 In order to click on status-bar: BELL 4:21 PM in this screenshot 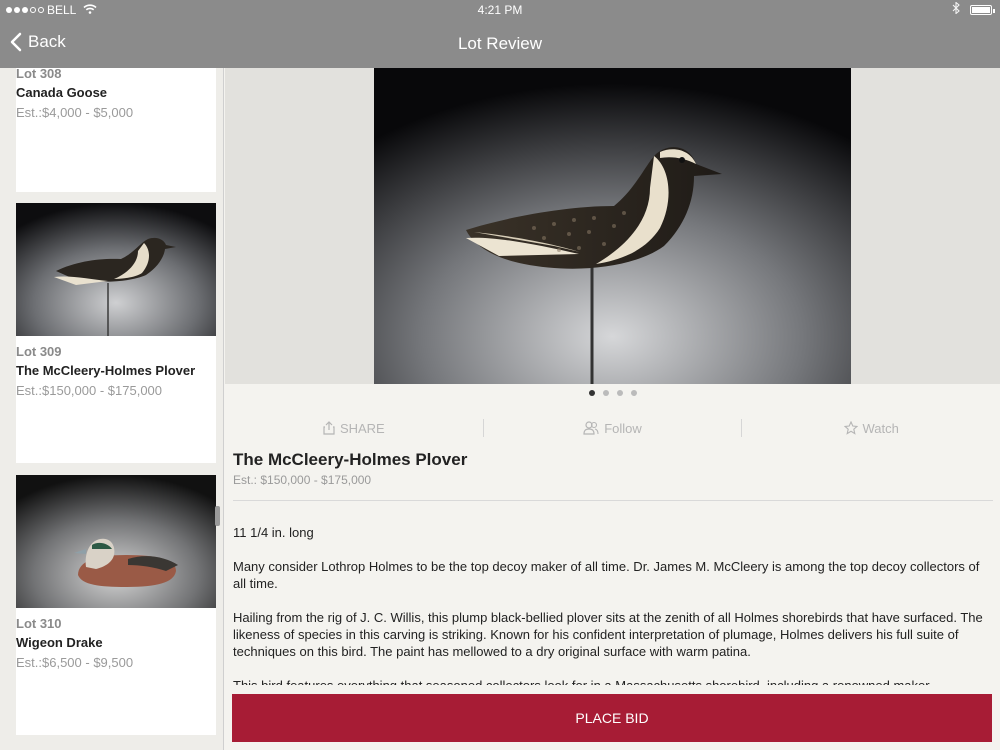, I will do `click(500, 10)`.